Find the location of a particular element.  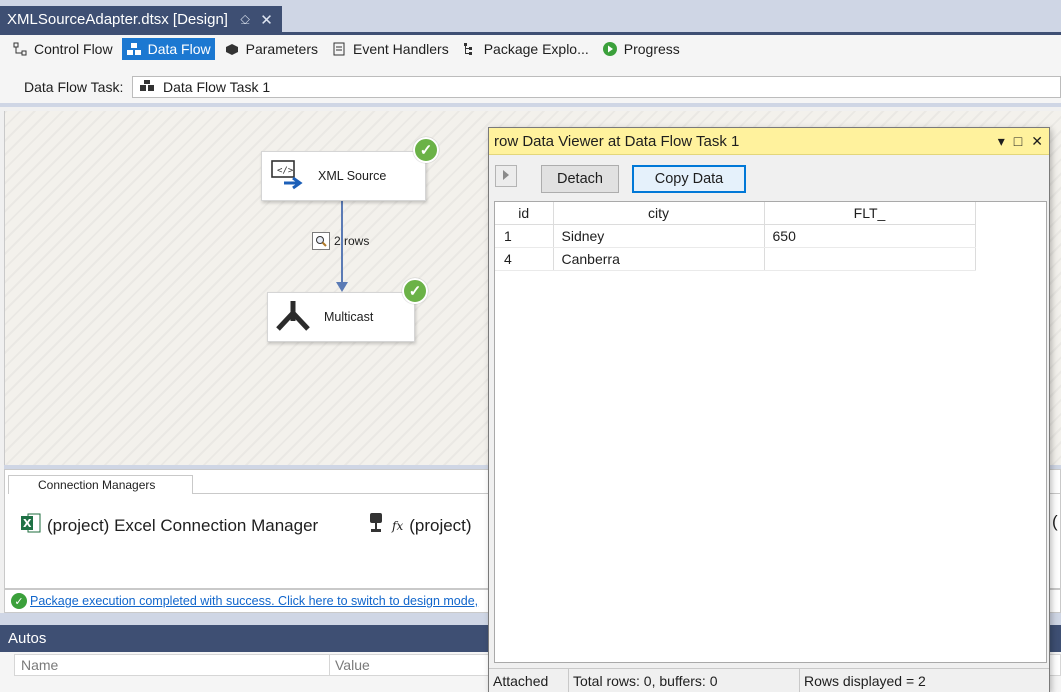

tab-data-flow: Data Flow is located at coordinates (168, 49).